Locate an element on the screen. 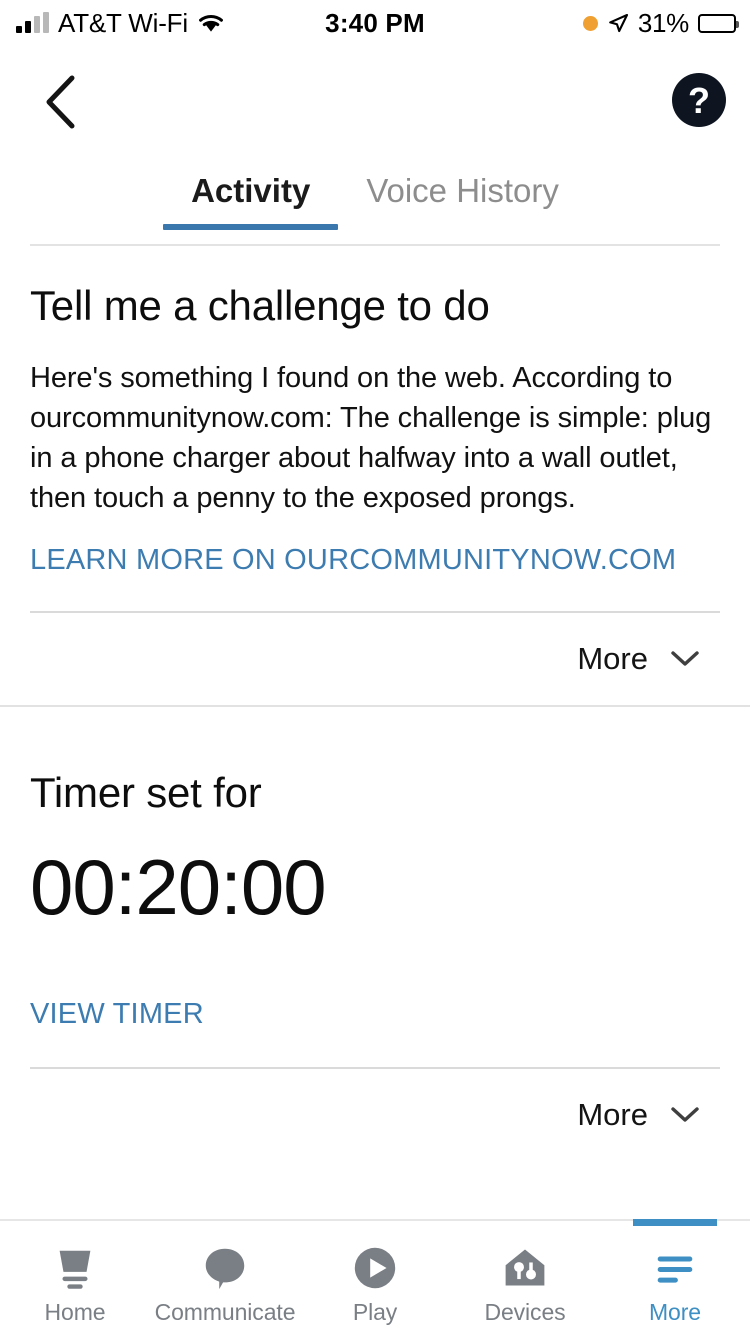  back-button is located at coordinates (60, 102).